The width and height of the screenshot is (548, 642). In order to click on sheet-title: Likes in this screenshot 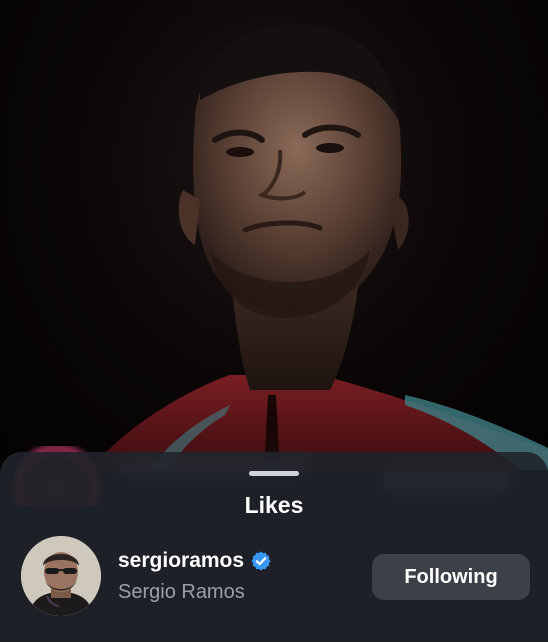, I will do `click(274, 505)`.